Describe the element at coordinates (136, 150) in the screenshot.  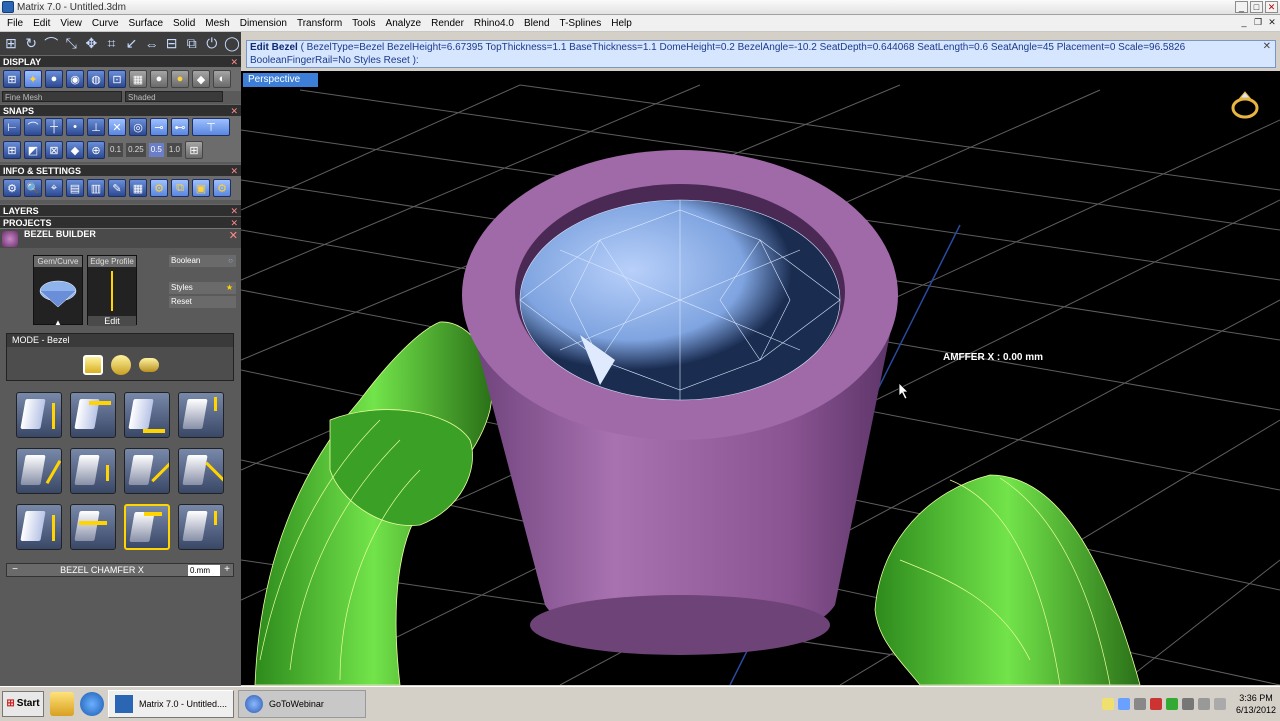
I see `snap-value-0-25: 0.25` at that location.